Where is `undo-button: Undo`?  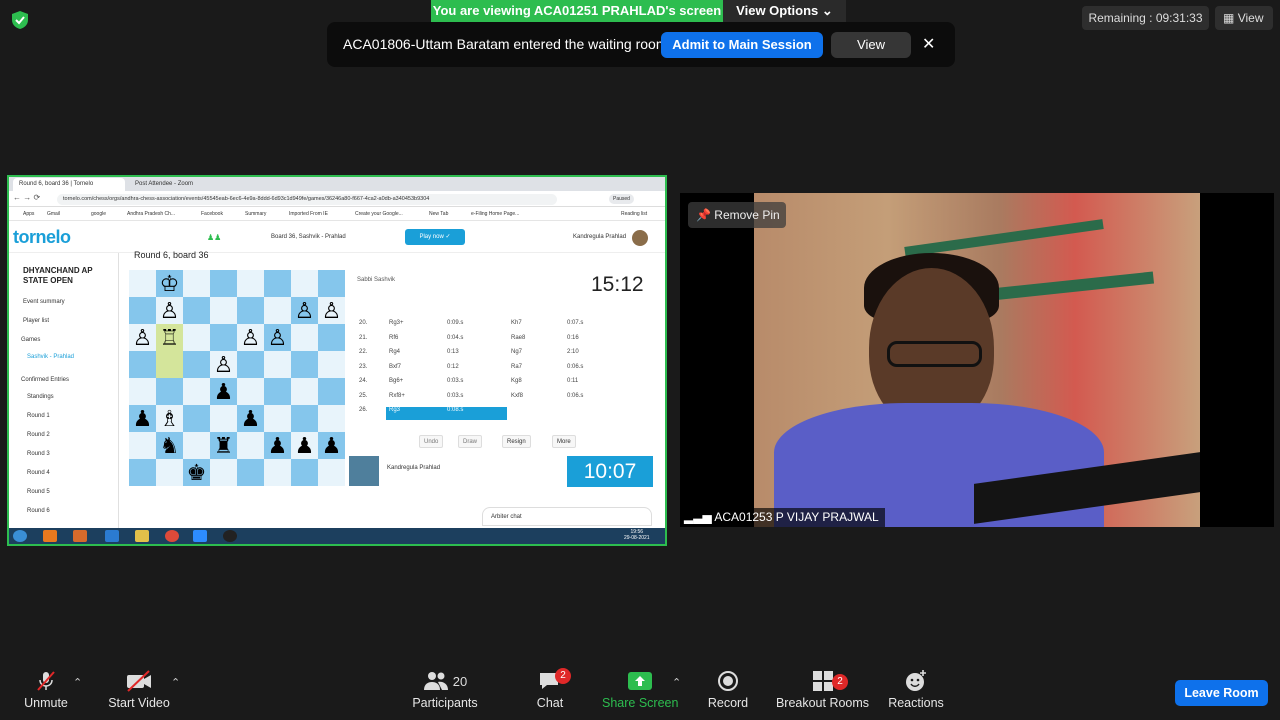 undo-button: Undo is located at coordinates (431, 441).